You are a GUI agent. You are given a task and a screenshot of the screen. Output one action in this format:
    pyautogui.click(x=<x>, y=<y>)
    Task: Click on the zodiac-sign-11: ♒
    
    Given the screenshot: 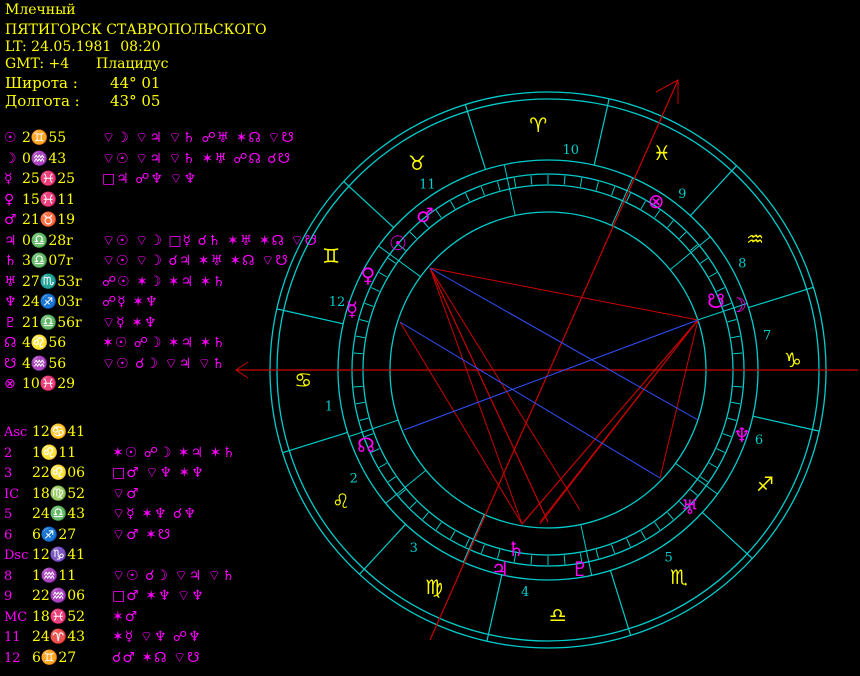 What is the action you would take?
    pyautogui.click(x=755, y=239)
    